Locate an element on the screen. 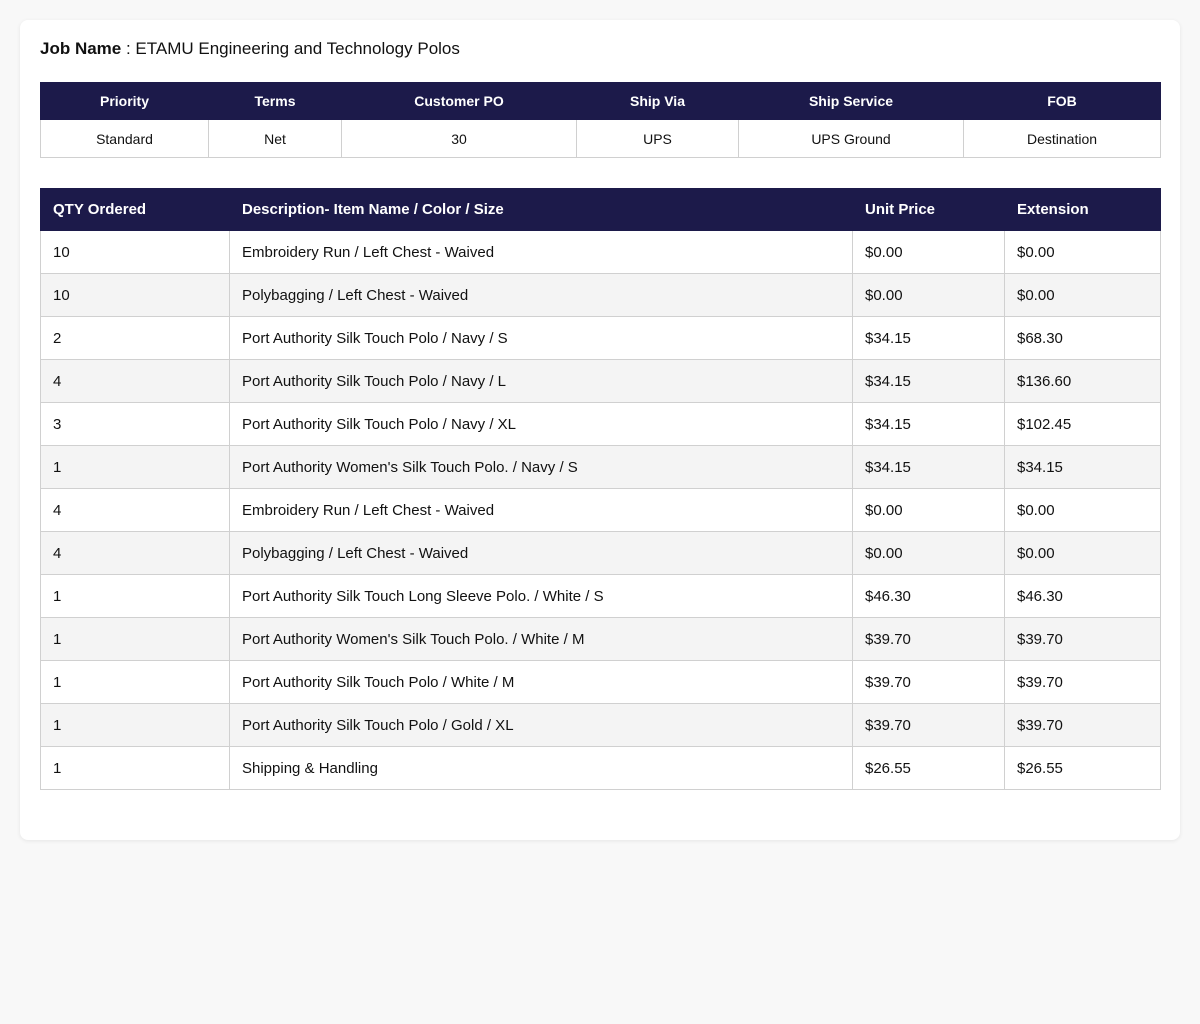 The width and height of the screenshot is (1200, 1024). description-cell: Shipping & Handling is located at coordinates (541, 768).